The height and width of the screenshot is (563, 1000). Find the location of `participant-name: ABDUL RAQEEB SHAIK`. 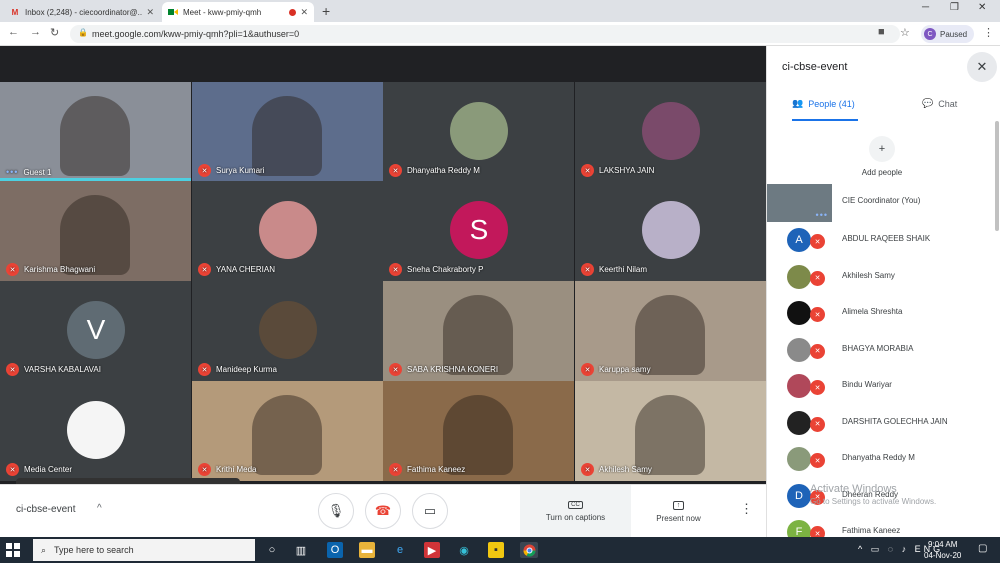

participant-name: ABDUL RAQEEB SHAIK is located at coordinates (886, 238).